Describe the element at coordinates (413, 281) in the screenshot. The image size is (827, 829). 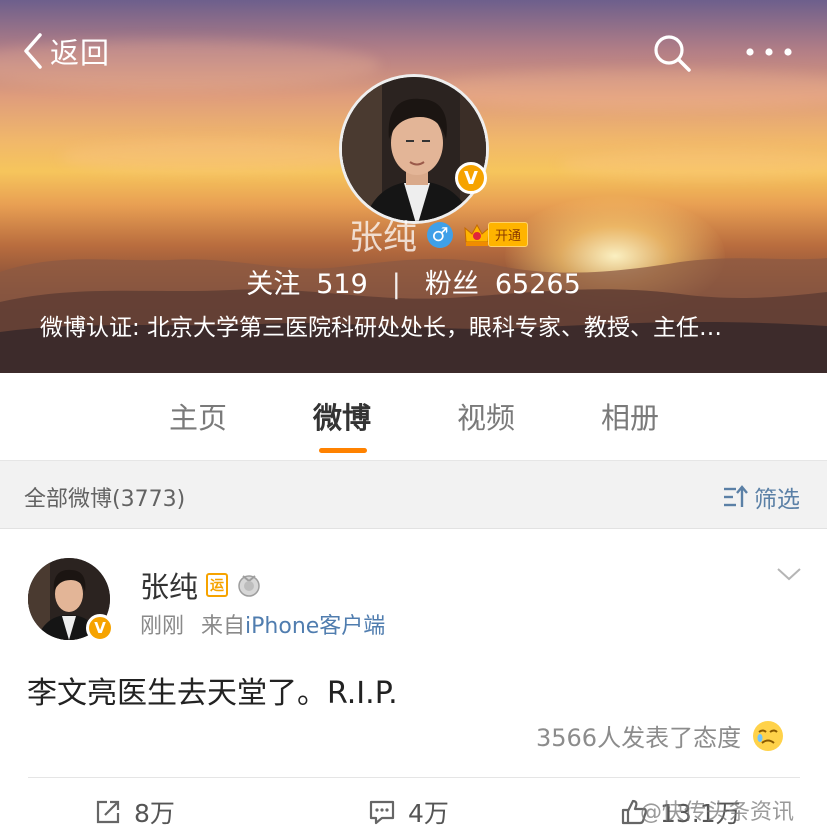
I see `follow-stats: 关注 519 | 粉丝 65265` at that location.